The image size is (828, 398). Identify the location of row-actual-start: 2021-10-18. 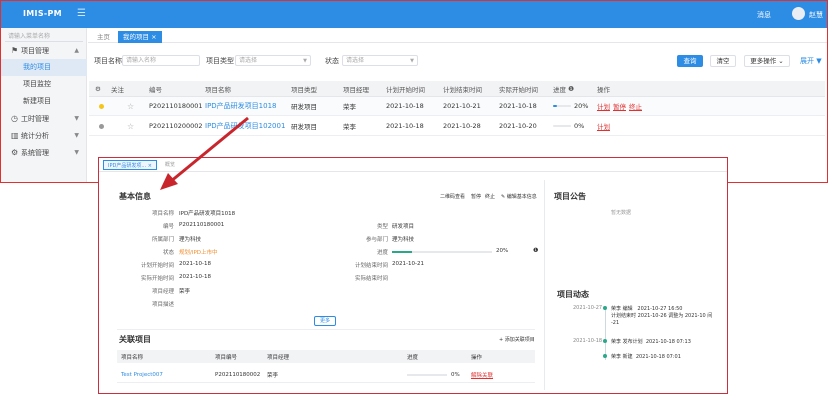
(518, 106).